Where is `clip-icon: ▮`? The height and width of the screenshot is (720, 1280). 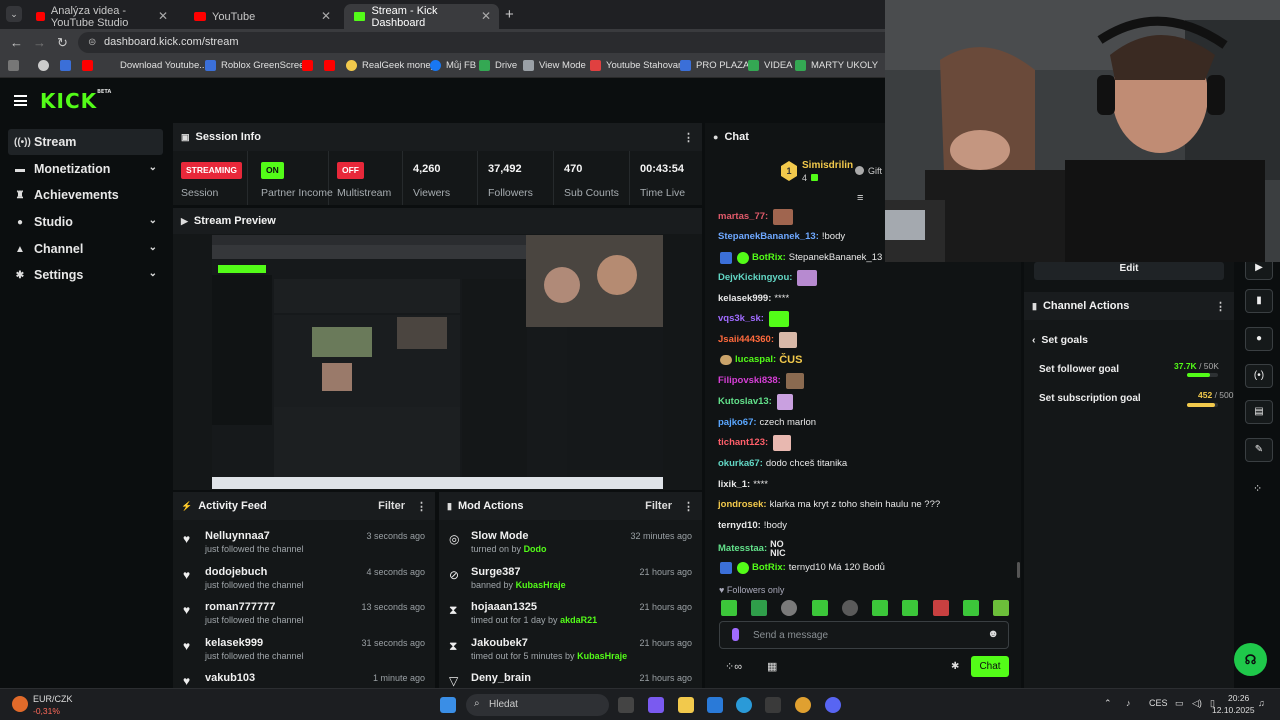 clip-icon: ▮ is located at coordinates (1259, 301).